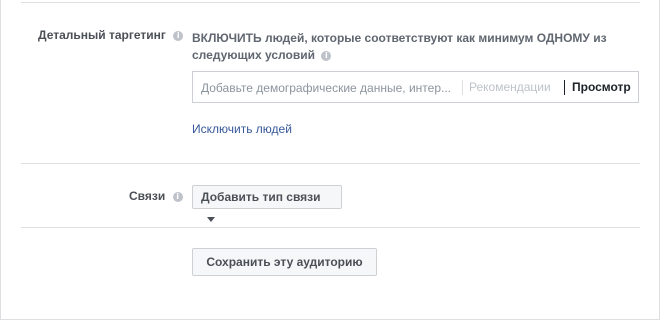  I want to click on browse-button: Просмотр, so click(601, 87).